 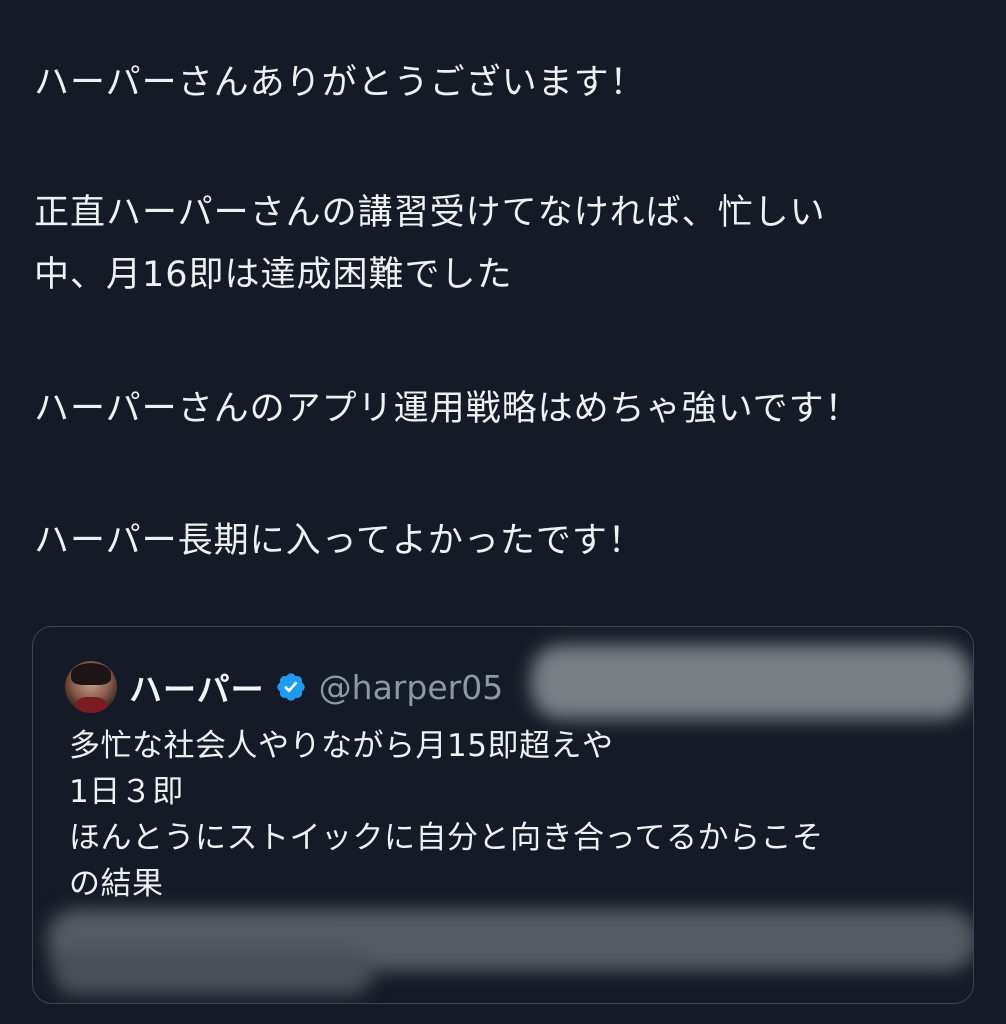 What do you see at coordinates (126, 792) in the screenshot?
I see `quote-line: 1日３即` at bounding box center [126, 792].